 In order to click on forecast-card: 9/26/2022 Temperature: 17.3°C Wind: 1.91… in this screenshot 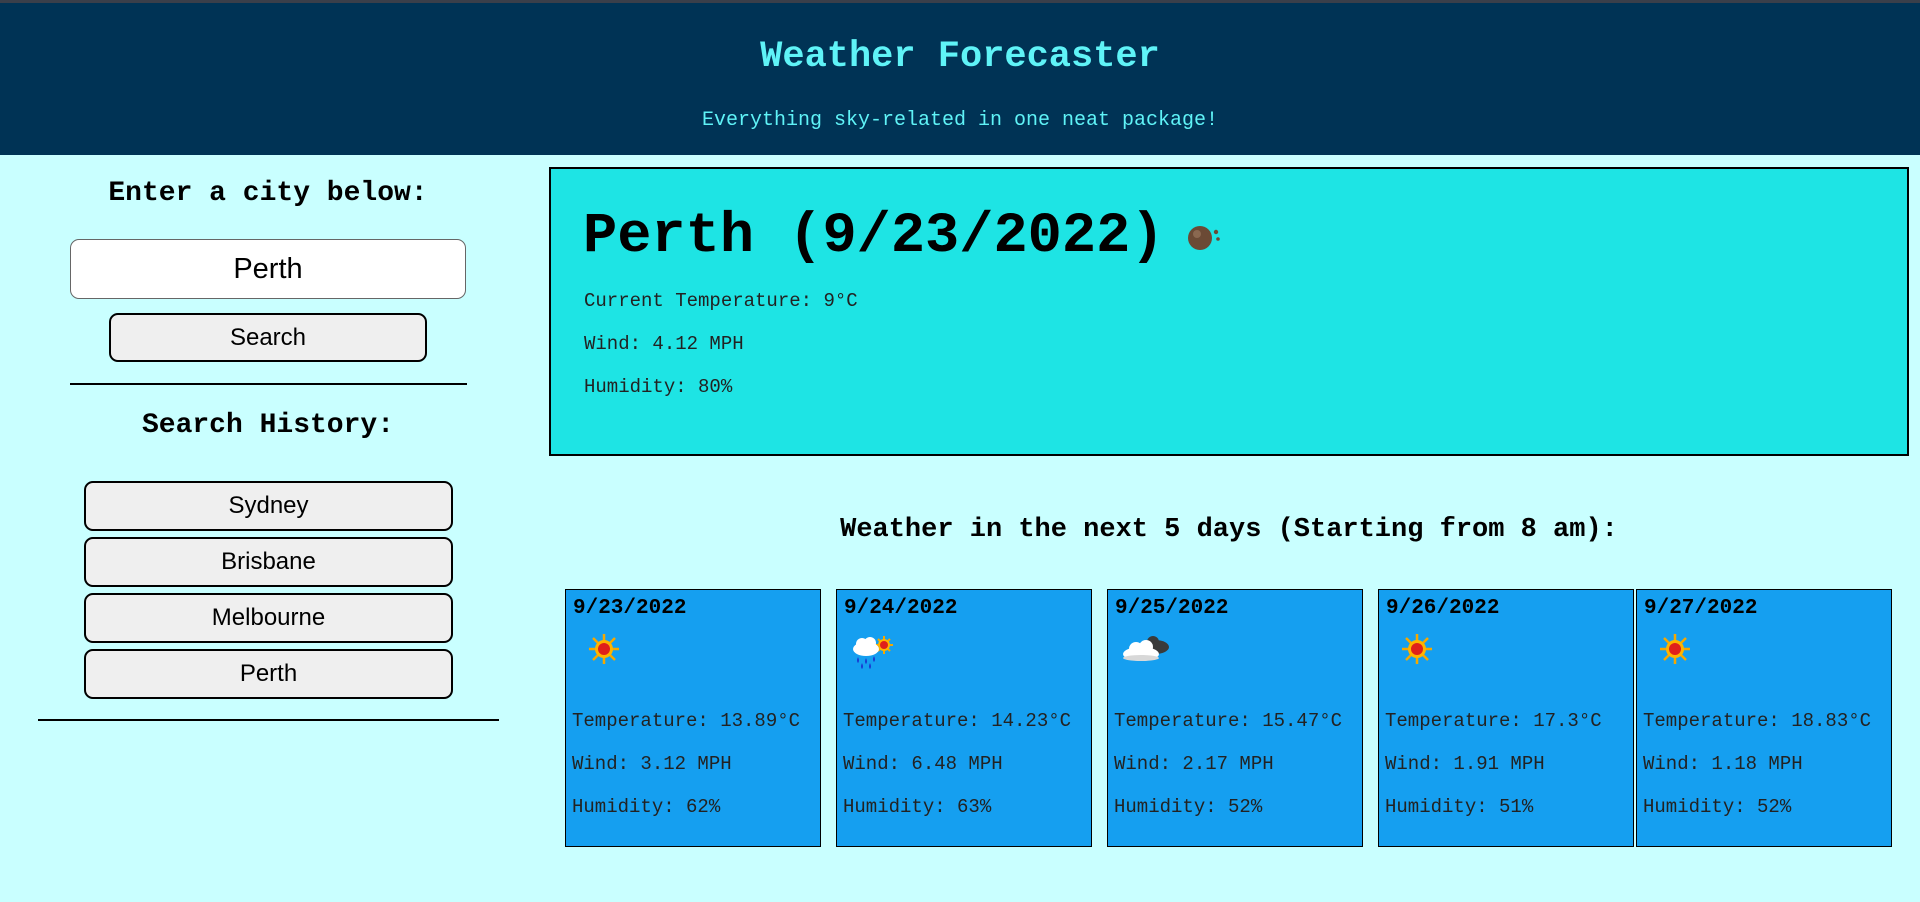, I will do `click(1506, 718)`.